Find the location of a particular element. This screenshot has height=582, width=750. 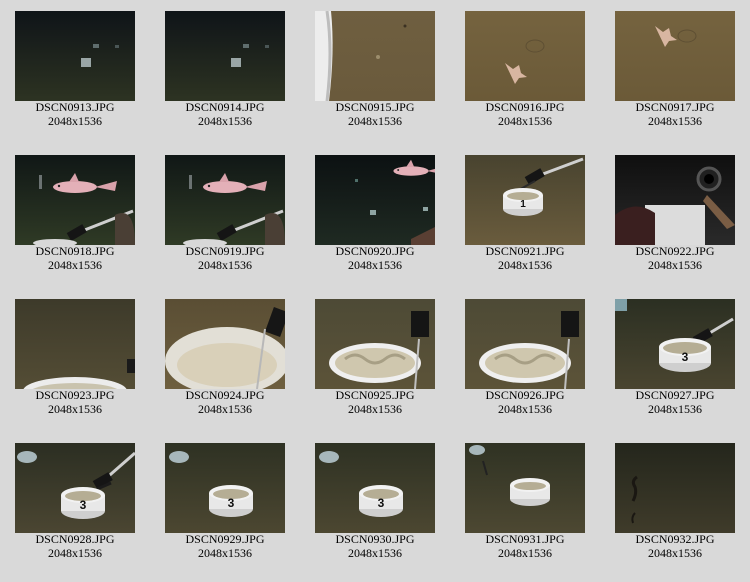

filename-label: DSCN0919.JPG is located at coordinates (225, 251).